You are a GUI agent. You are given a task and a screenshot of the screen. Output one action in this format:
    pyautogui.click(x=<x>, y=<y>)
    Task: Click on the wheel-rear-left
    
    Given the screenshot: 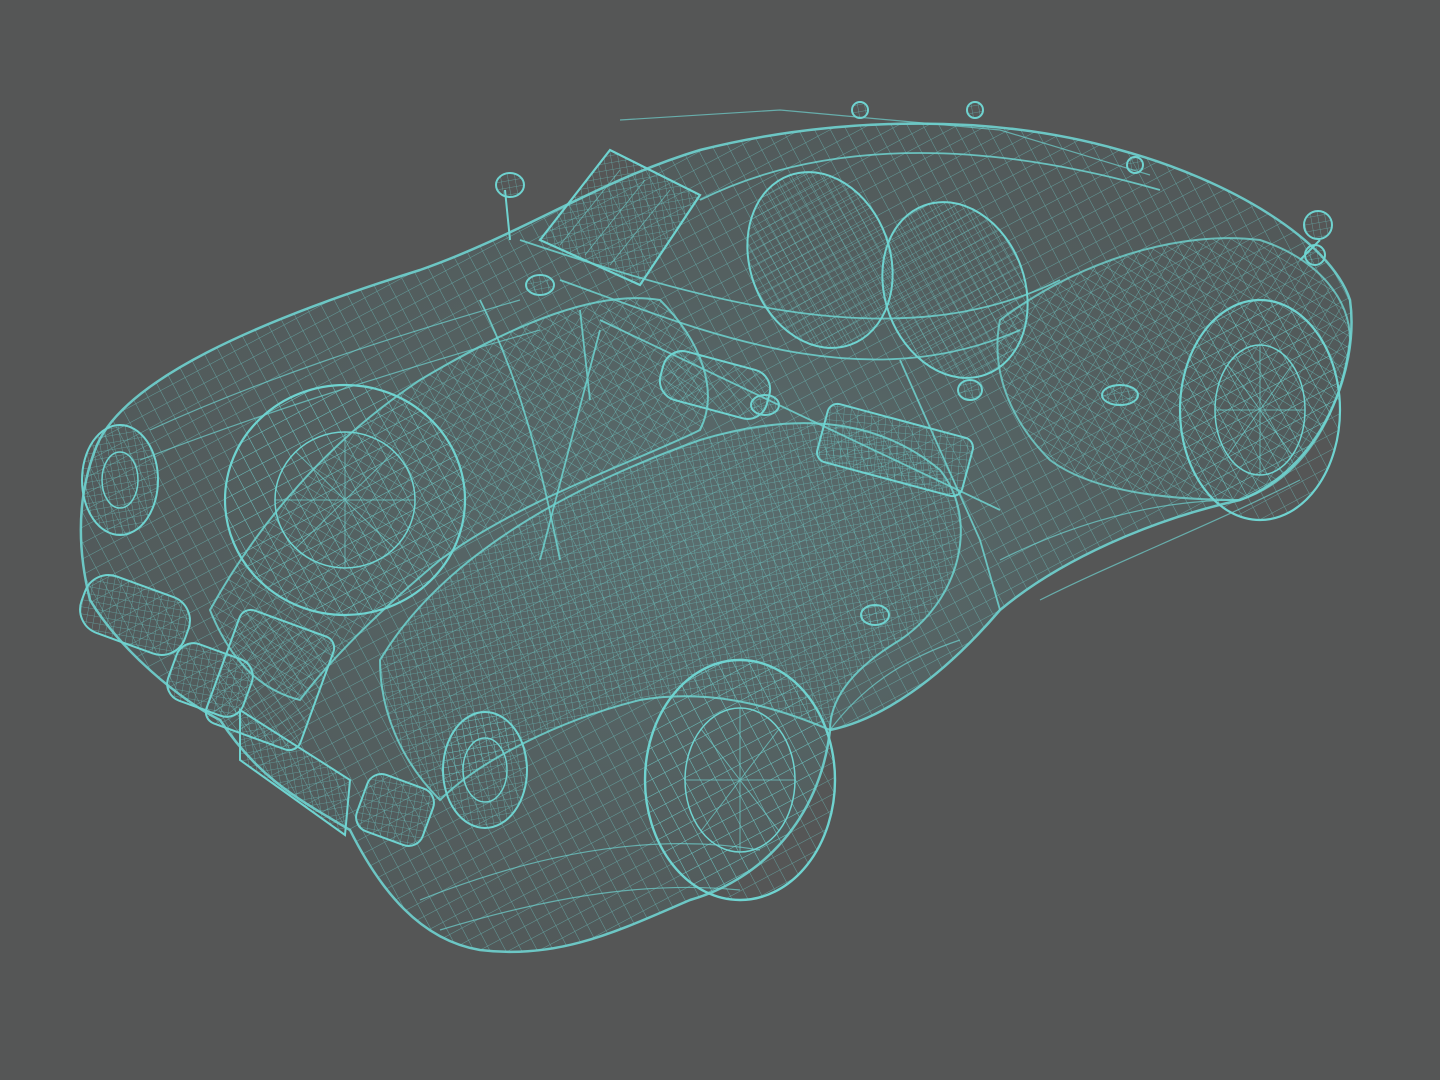 What is the action you would take?
    pyautogui.click(x=345, y=500)
    